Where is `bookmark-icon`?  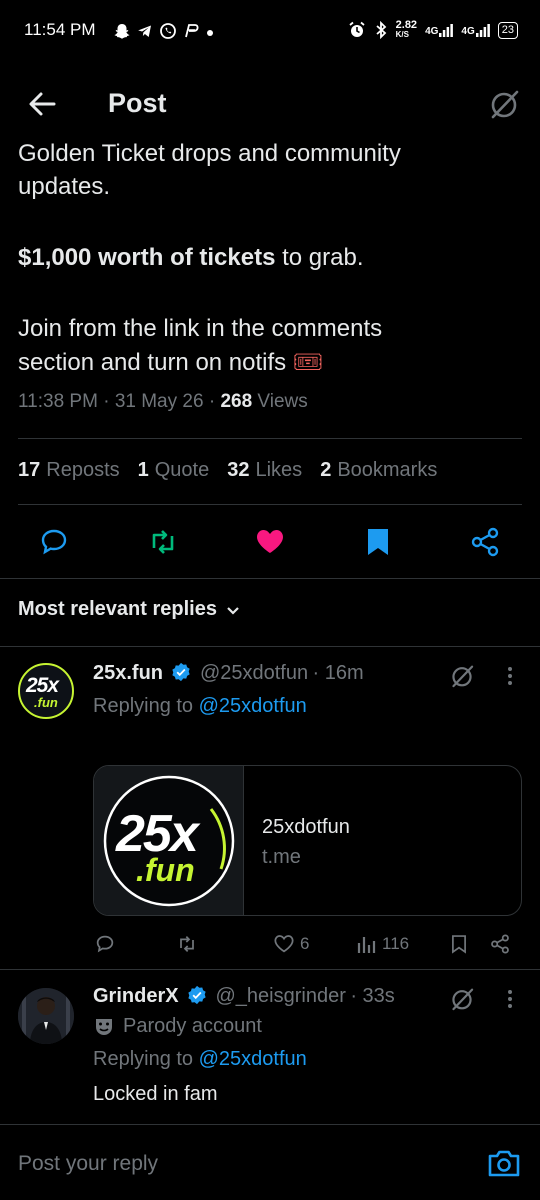 bookmark-icon is located at coordinates (459, 944).